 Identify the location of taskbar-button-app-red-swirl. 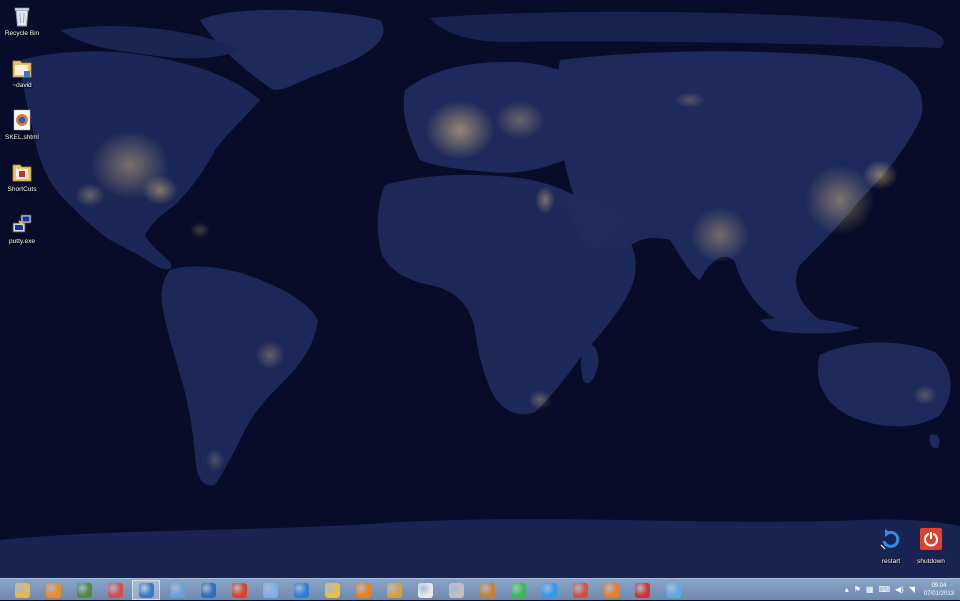
(115, 590).